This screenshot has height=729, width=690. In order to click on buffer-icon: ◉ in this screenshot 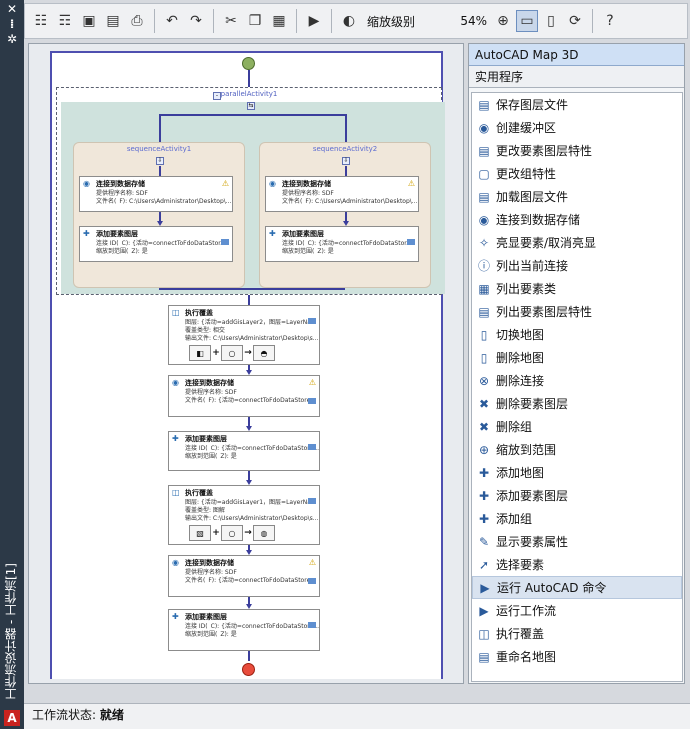, I will do `click(484, 127)`.